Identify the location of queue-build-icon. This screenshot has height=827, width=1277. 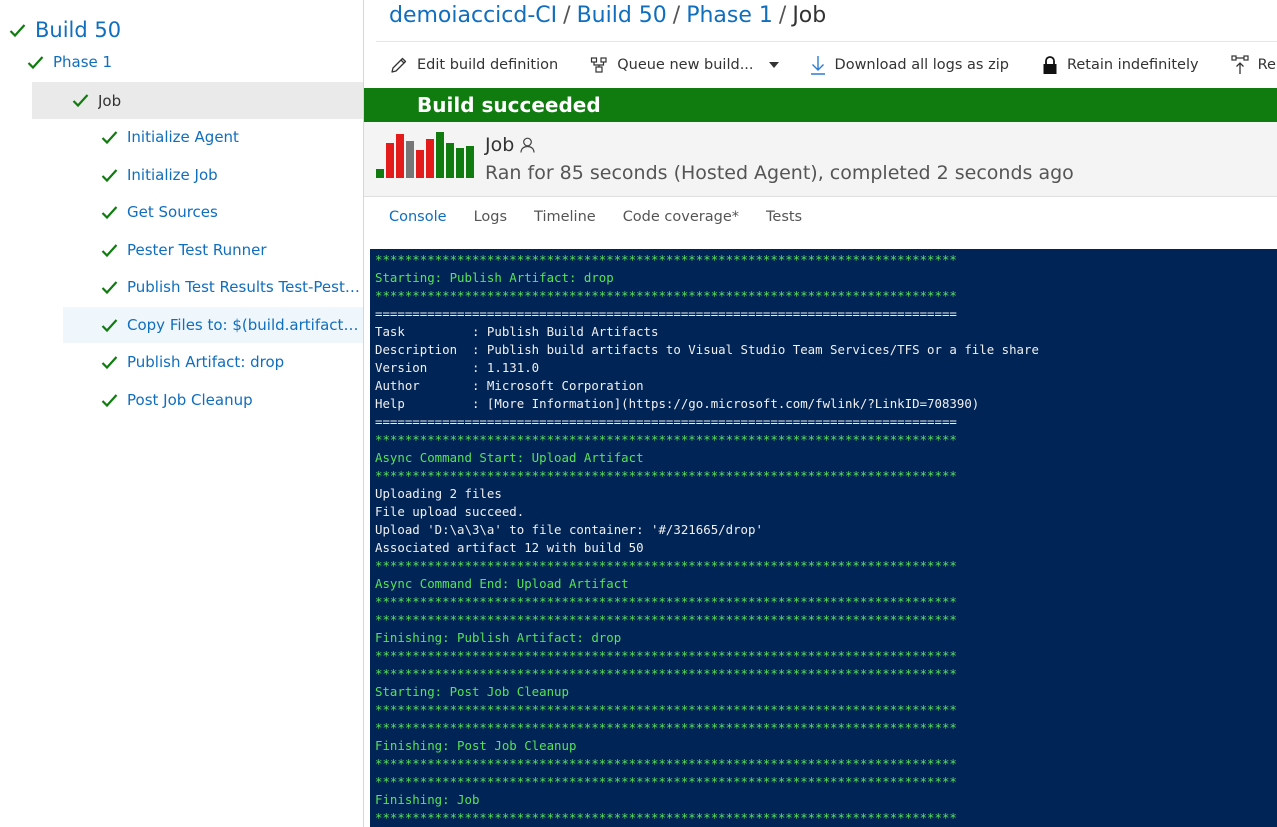
(599, 65).